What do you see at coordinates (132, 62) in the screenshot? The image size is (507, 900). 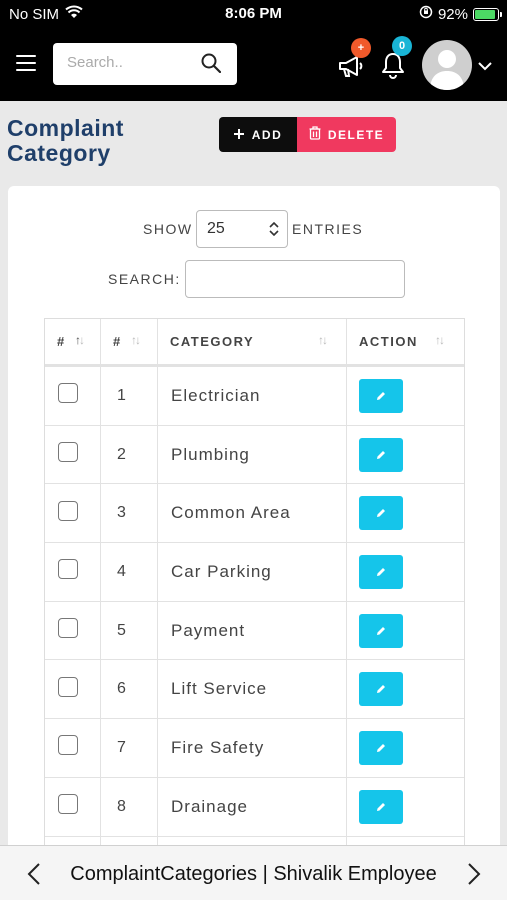 I see `header-search-input` at bounding box center [132, 62].